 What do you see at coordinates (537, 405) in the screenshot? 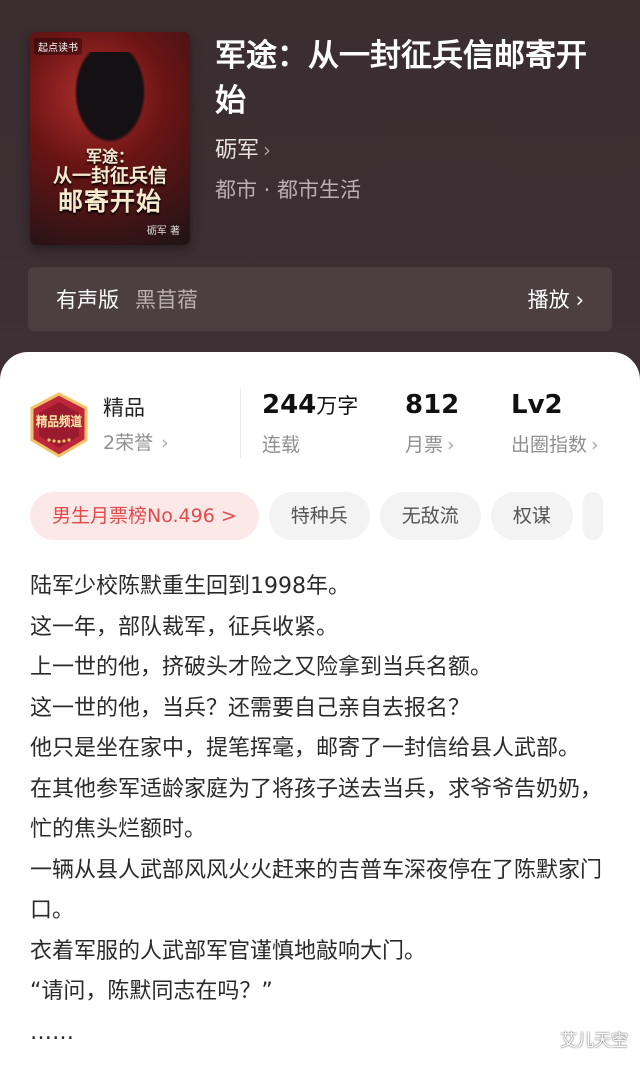
I see `level-value: Lv2` at bounding box center [537, 405].